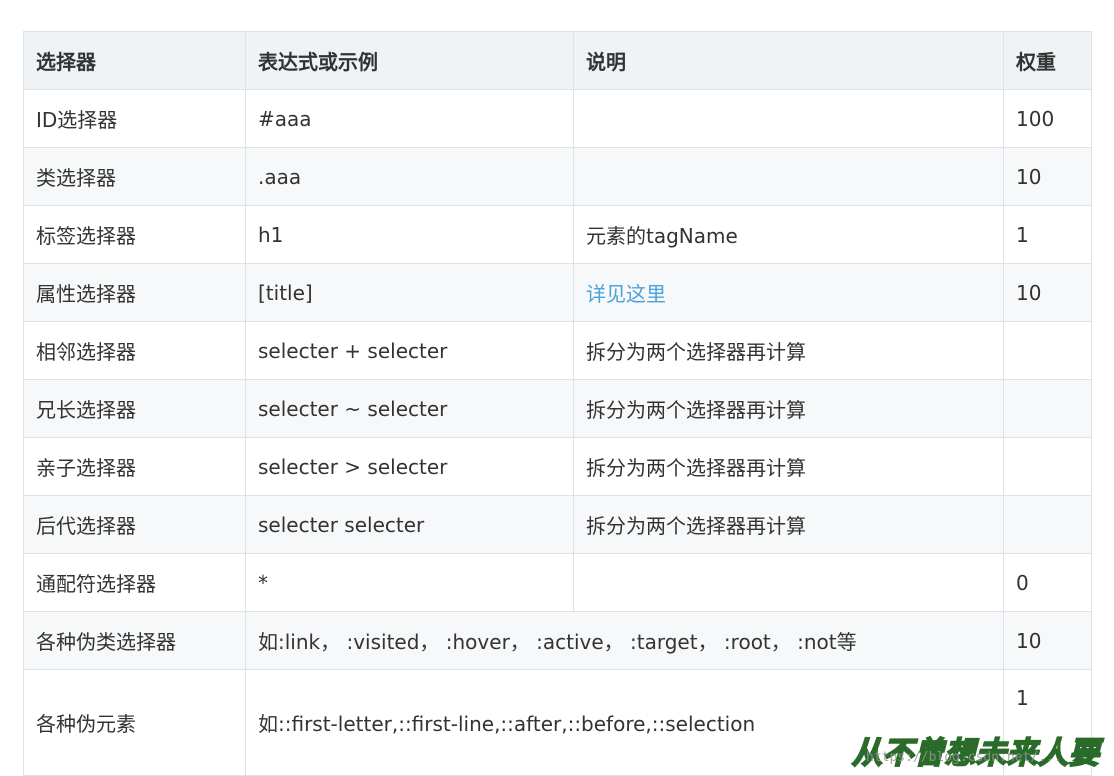 The height and width of the screenshot is (776, 1114). Describe the element at coordinates (626, 294) in the screenshot. I see `details-link: 详见这里` at that location.